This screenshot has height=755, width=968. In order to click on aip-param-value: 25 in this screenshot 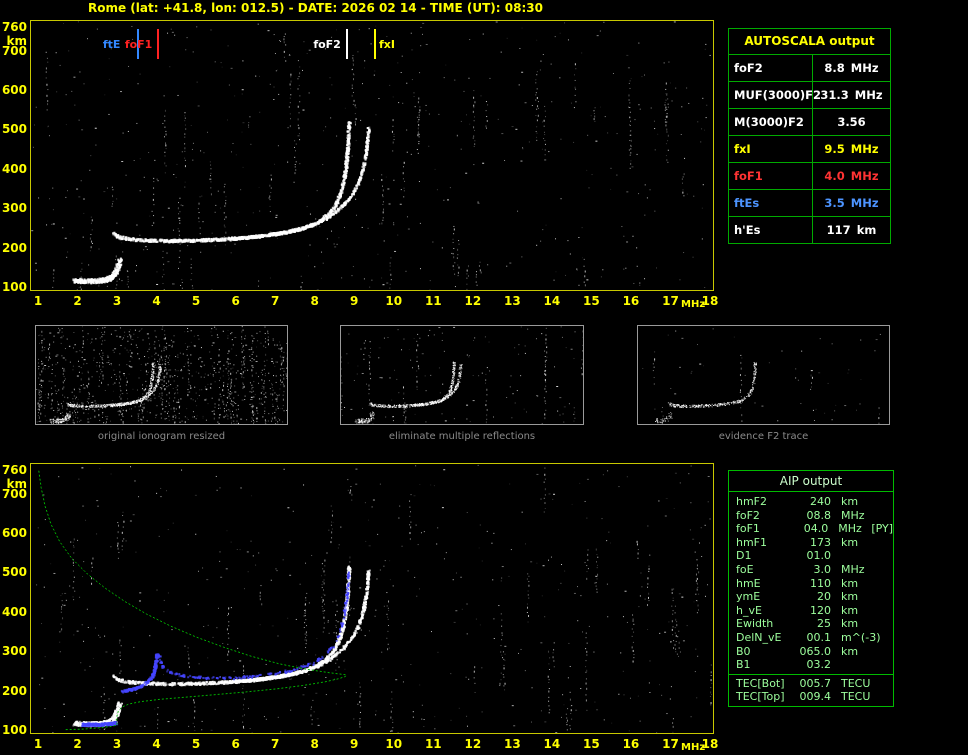, I will do `click(824, 624)`.